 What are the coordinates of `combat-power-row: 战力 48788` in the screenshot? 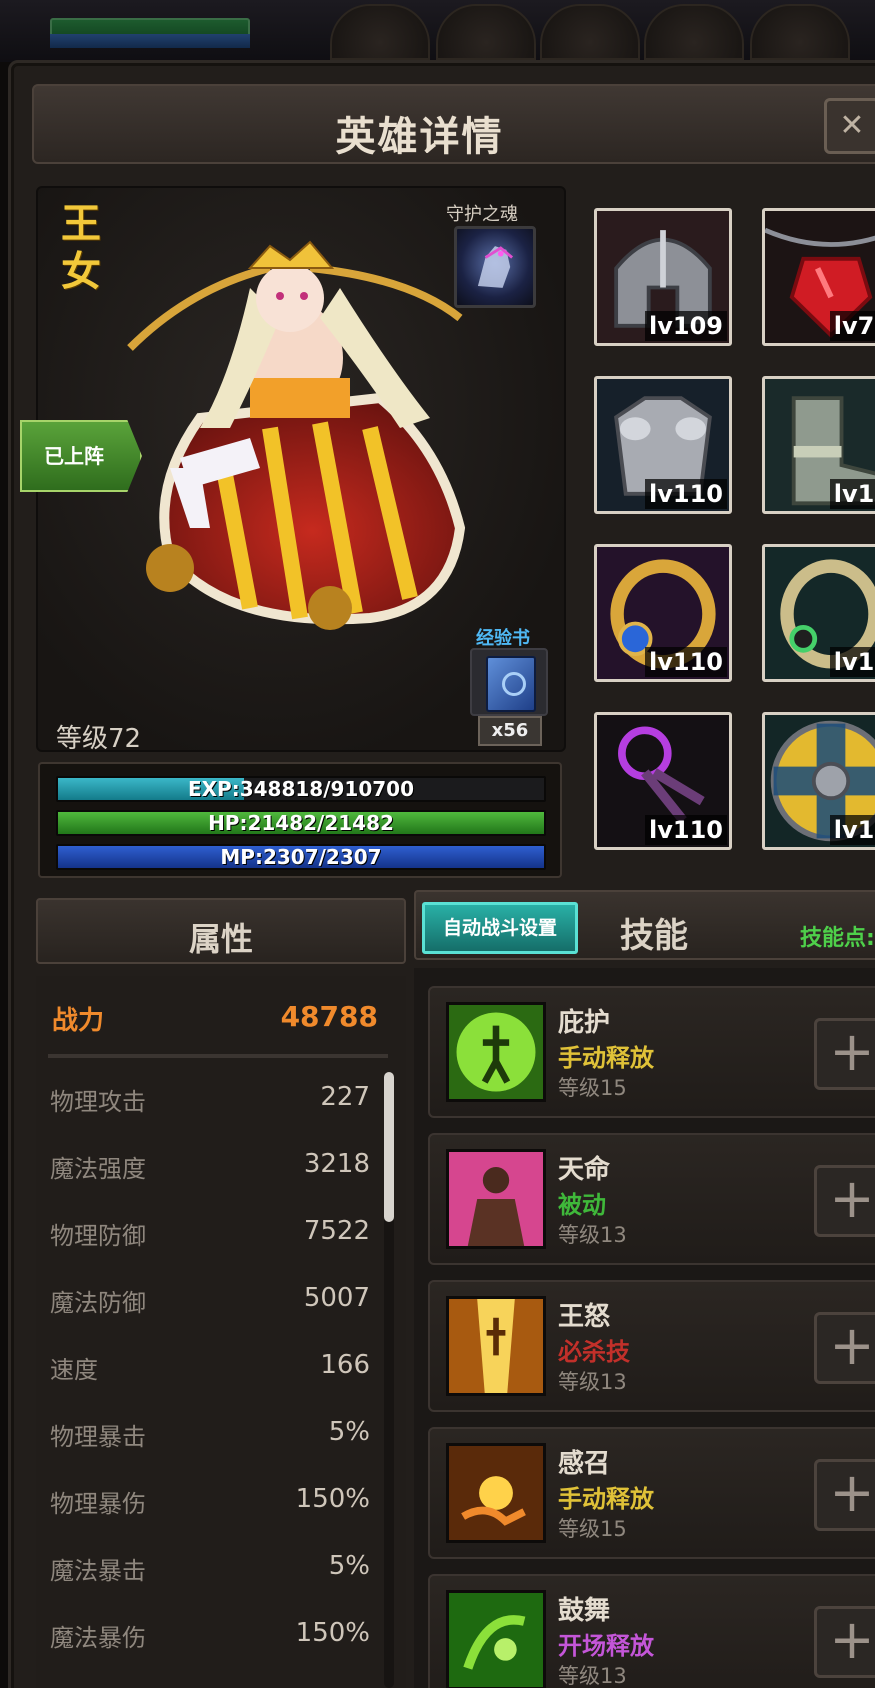 It's located at (215, 1021).